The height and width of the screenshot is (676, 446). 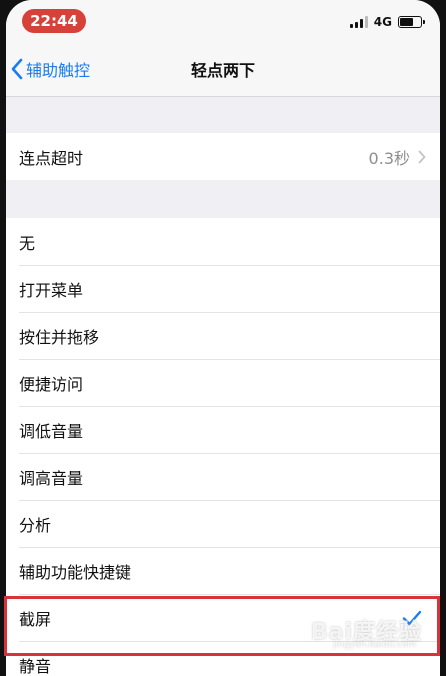 What do you see at coordinates (51, 478) in the screenshot?
I see `action-label: 调高音量` at bounding box center [51, 478].